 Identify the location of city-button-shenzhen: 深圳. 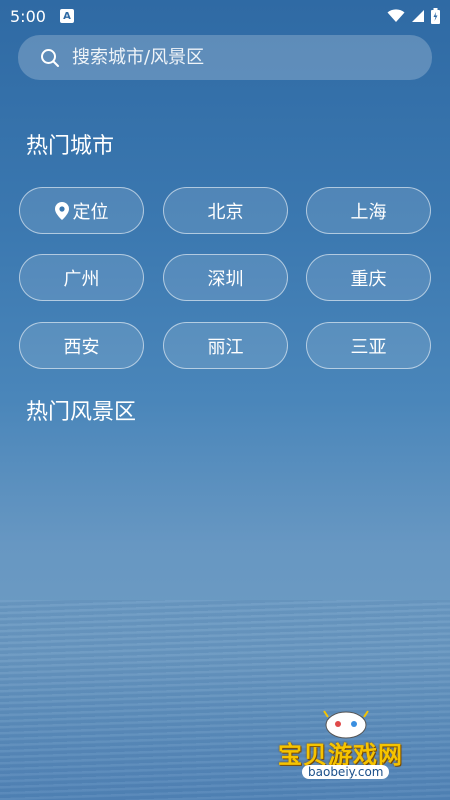
(225, 277).